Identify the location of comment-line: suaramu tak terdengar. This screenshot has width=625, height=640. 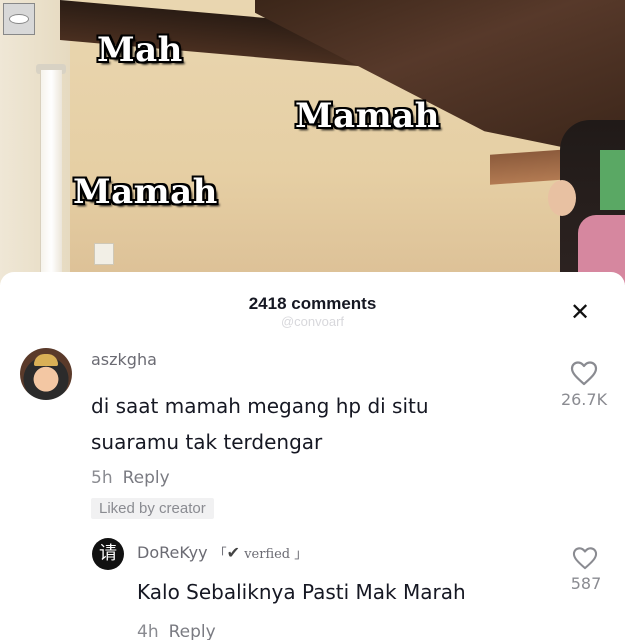
(207, 442).